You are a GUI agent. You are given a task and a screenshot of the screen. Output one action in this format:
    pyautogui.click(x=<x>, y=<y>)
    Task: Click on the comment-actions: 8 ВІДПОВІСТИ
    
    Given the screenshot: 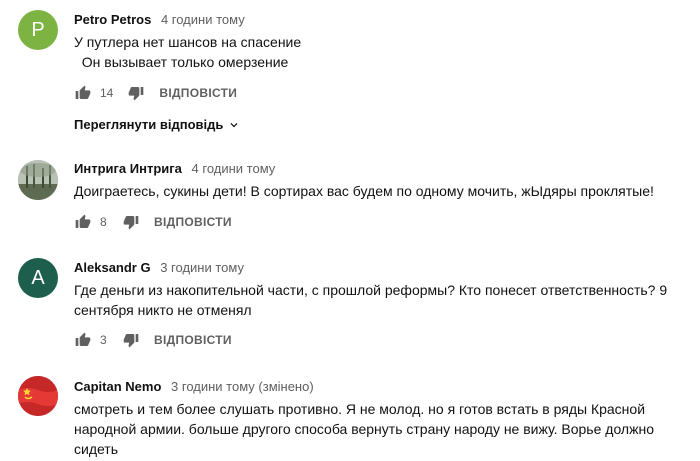 What is the action you would take?
    pyautogui.click(x=153, y=222)
    